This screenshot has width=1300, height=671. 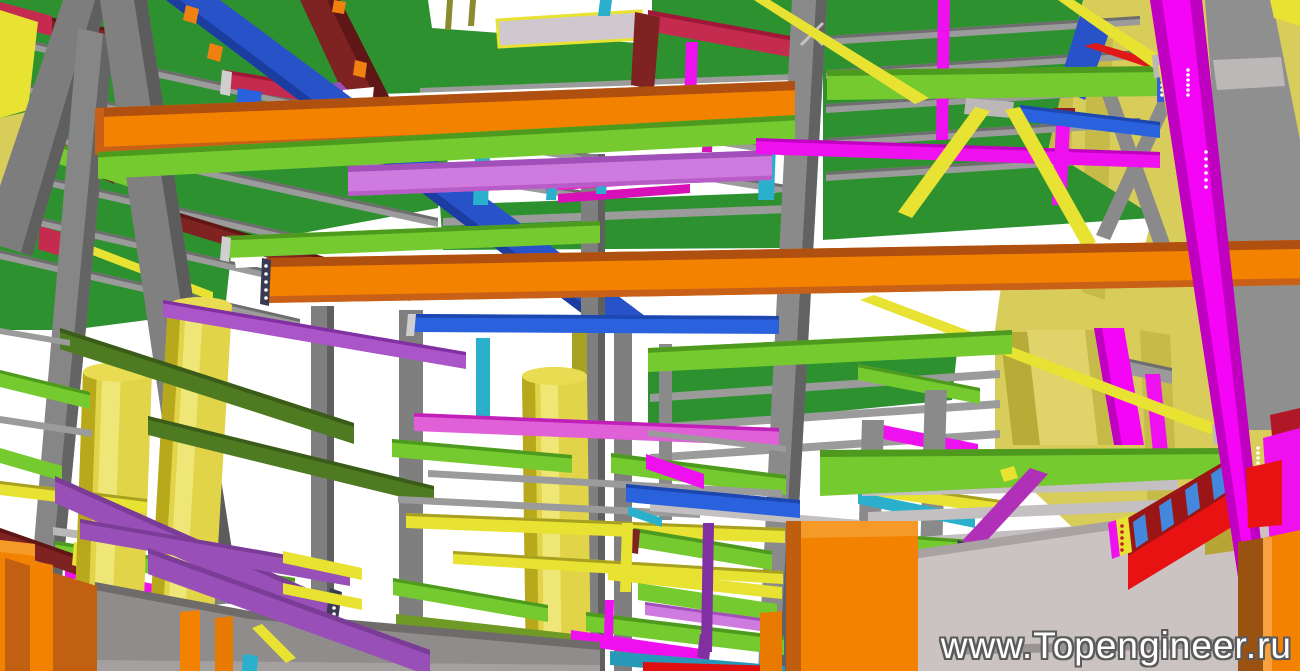 What do you see at coordinates (626, 557) in the screenshot?
I see `yellow-post-c` at bounding box center [626, 557].